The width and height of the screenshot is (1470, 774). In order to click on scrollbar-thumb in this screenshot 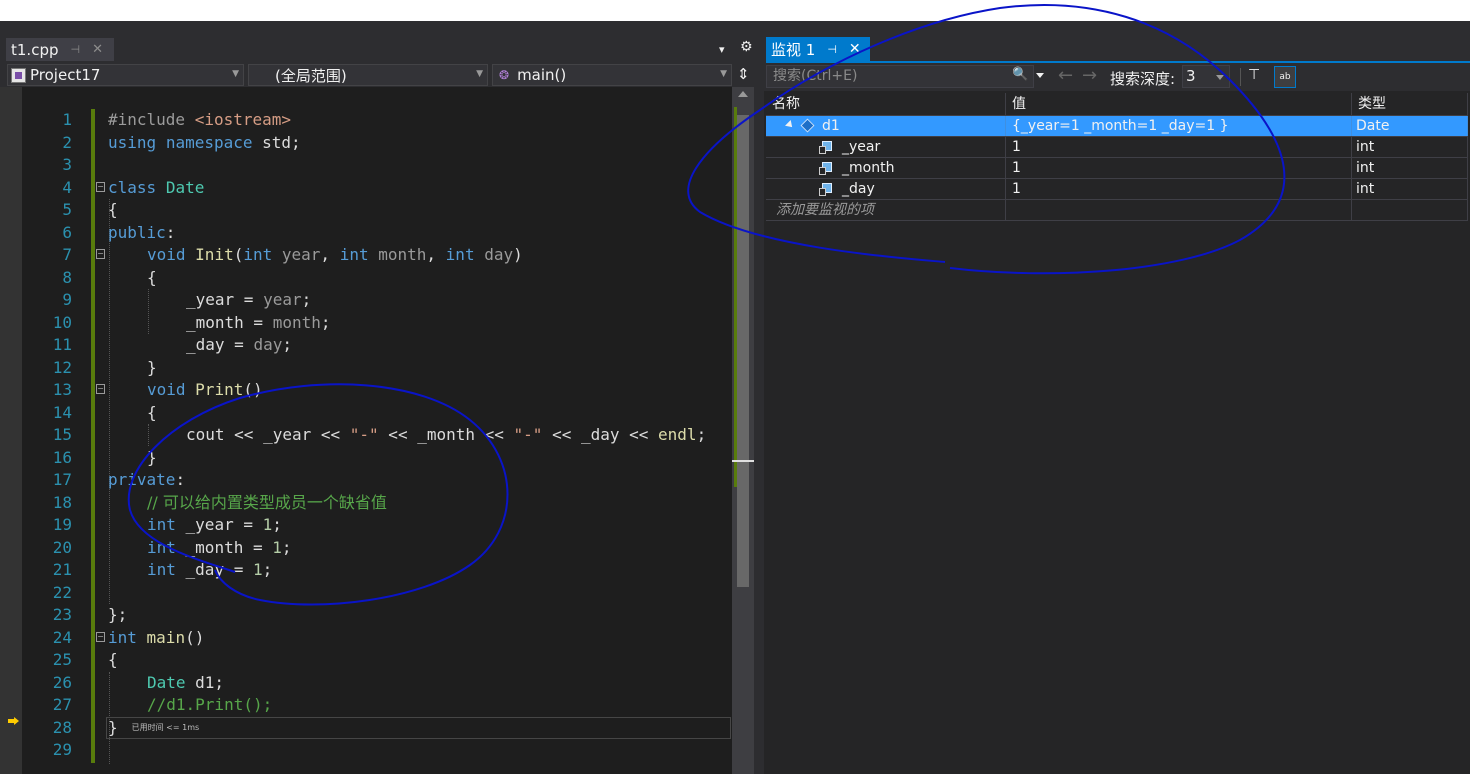, I will do `click(743, 351)`.